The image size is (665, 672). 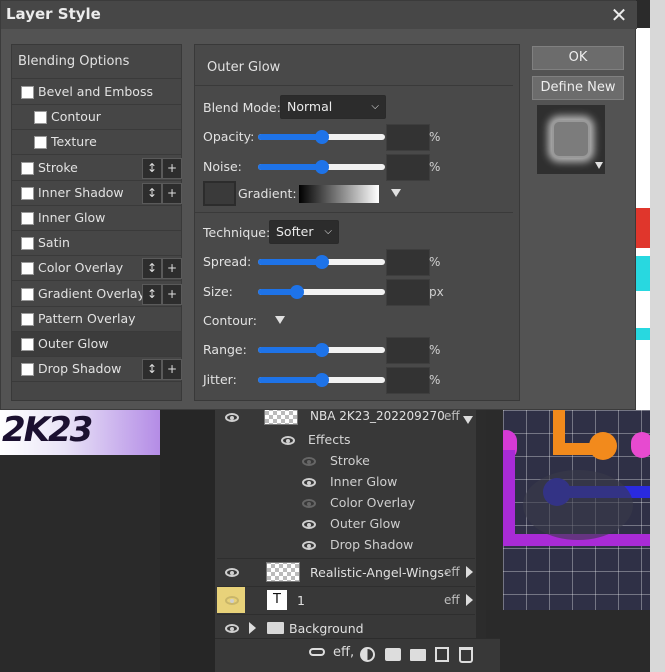 I want to click on trash-icon, so click(x=466, y=655).